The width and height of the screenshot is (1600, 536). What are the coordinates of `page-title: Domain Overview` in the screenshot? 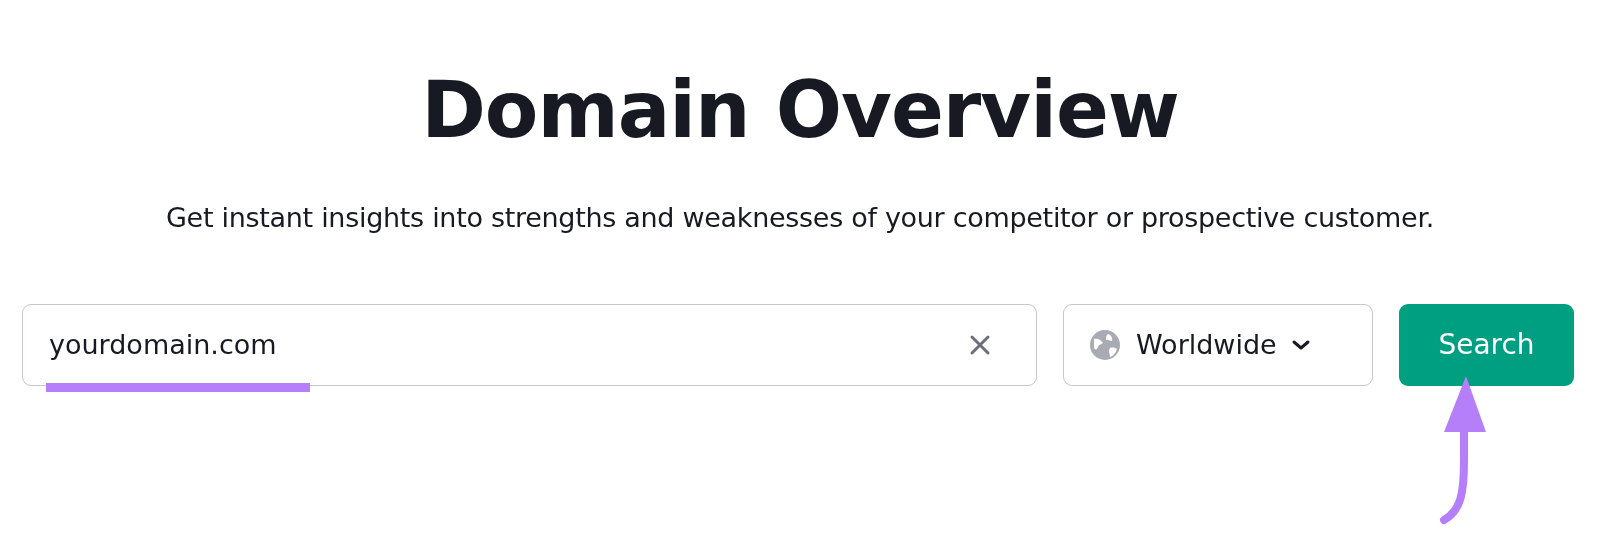 It's located at (800, 109).